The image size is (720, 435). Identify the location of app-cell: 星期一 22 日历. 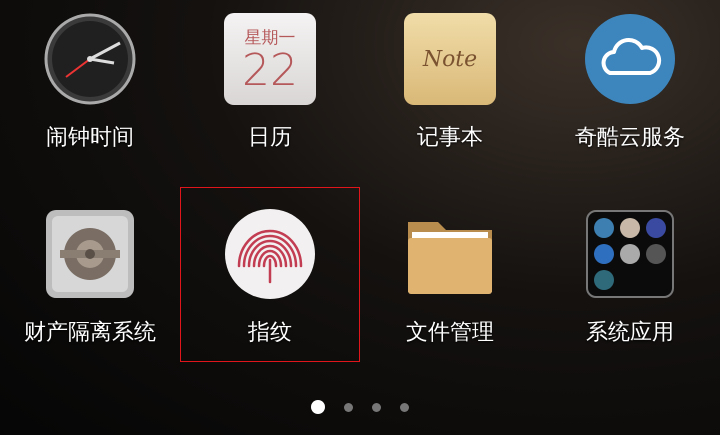
(270, 83).